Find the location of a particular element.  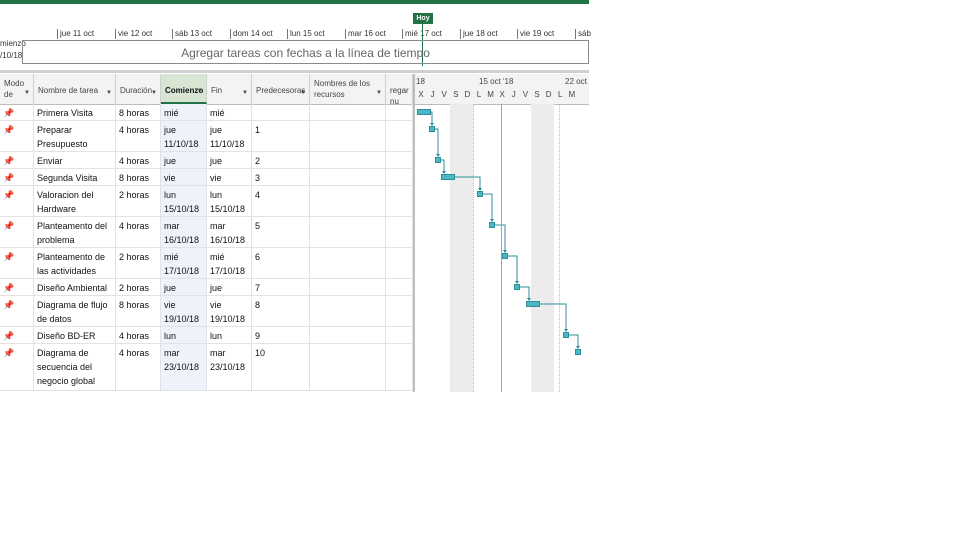

cell-start: jue 18/10/18 is located at coordinates (184, 287).